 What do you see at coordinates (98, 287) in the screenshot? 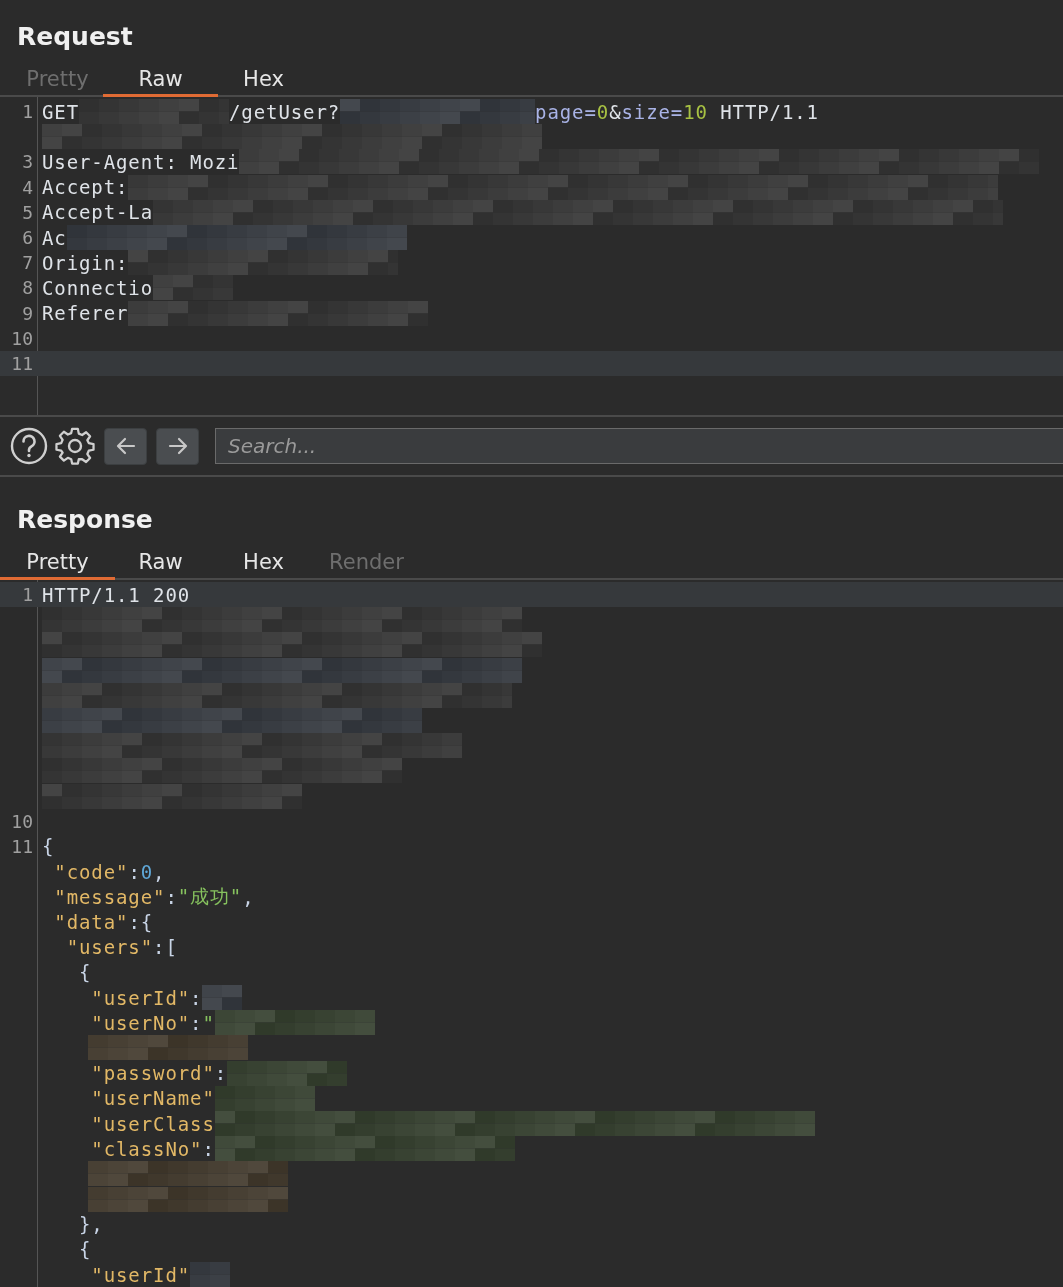
I see `code-text: Connectio` at bounding box center [98, 287].